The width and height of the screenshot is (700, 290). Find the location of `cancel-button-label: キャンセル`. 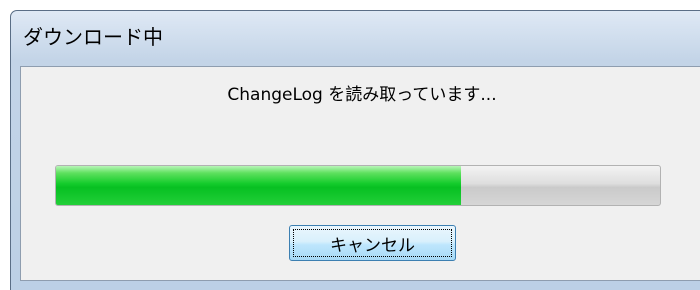

cancel-button-label: キャンセル is located at coordinates (372, 243).